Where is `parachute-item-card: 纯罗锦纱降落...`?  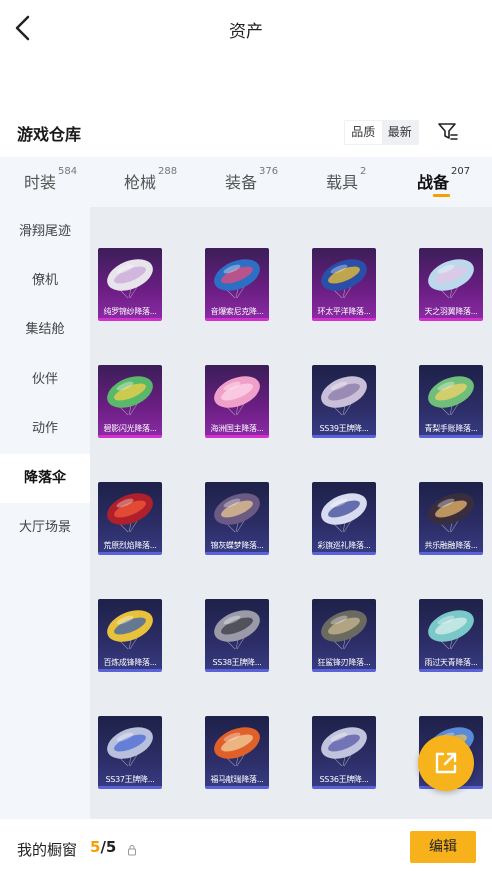
parachute-item-card: 纯罗锦纱降落... is located at coordinates (130, 284).